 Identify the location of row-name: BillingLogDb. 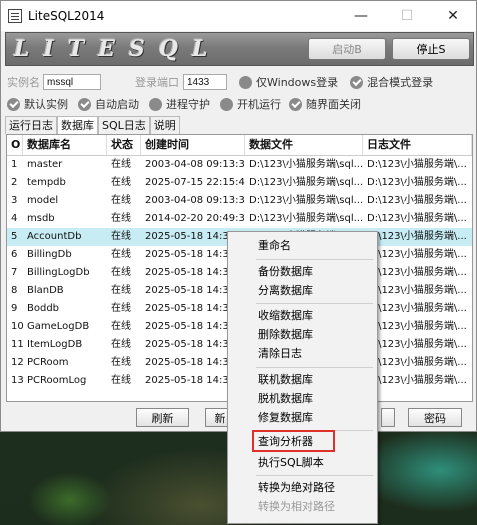
(58, 272).